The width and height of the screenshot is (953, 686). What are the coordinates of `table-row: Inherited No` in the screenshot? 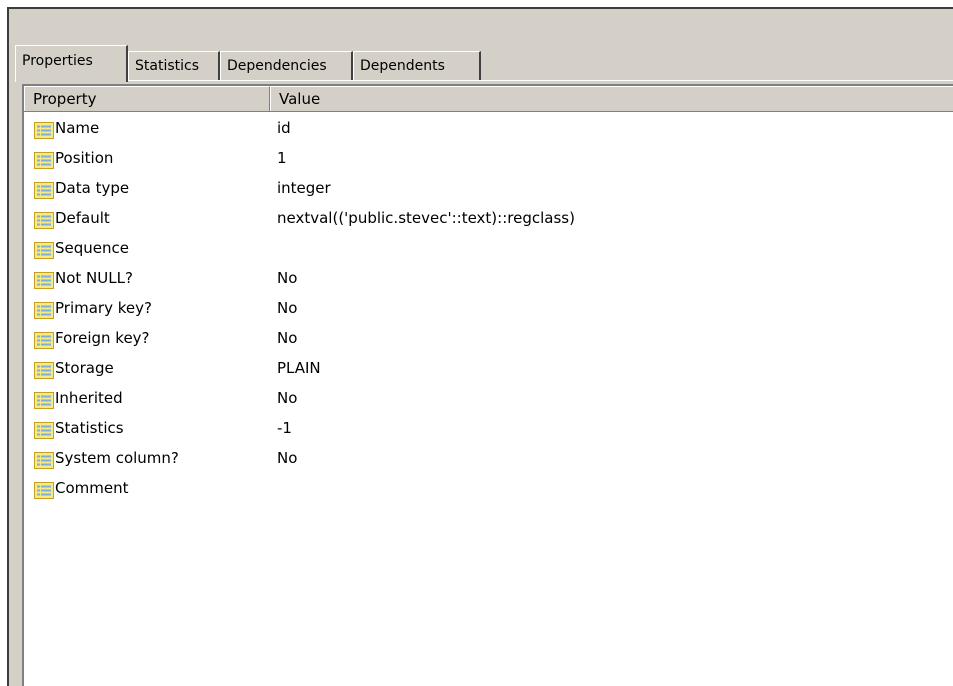 It's located at (488, 398).